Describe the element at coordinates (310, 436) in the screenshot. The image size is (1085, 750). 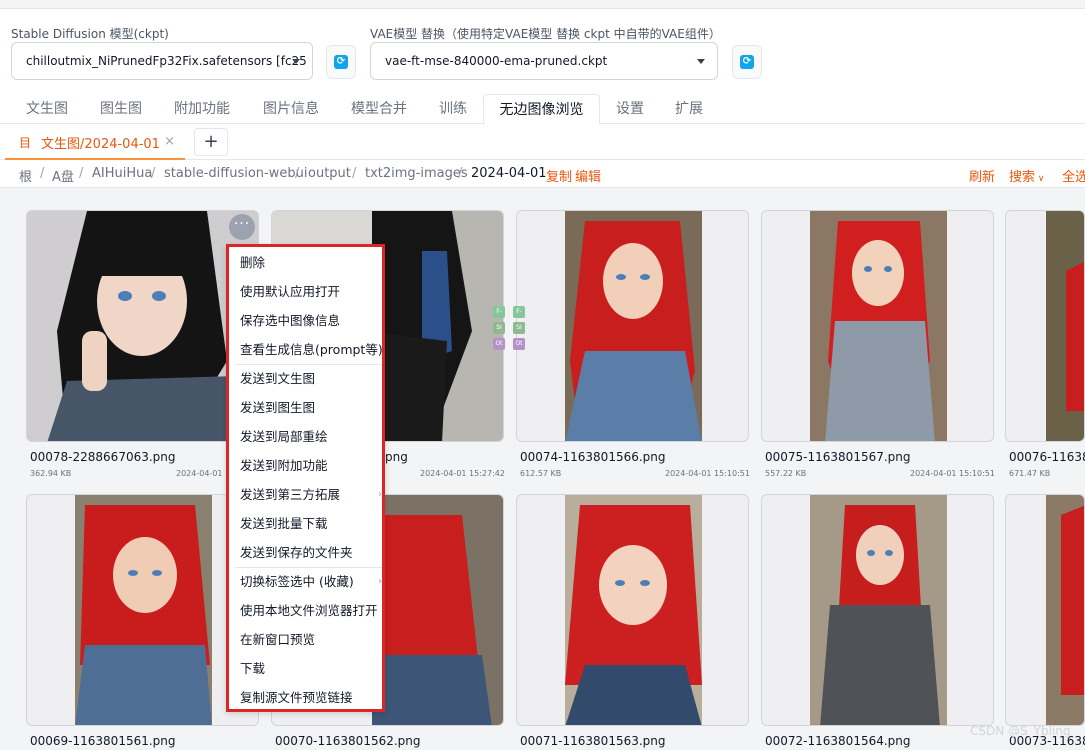
I see `menu-item-send-inpaint: 发送到局部重绘` at that location.